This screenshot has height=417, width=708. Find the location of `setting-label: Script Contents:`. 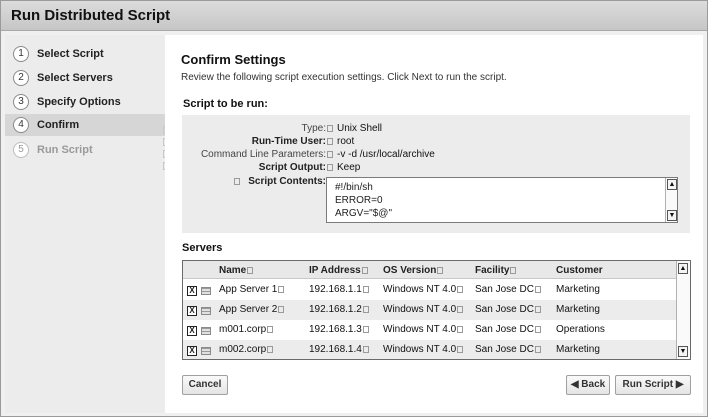

setting-label: Script Contents: is located at coordinates (283, 181).